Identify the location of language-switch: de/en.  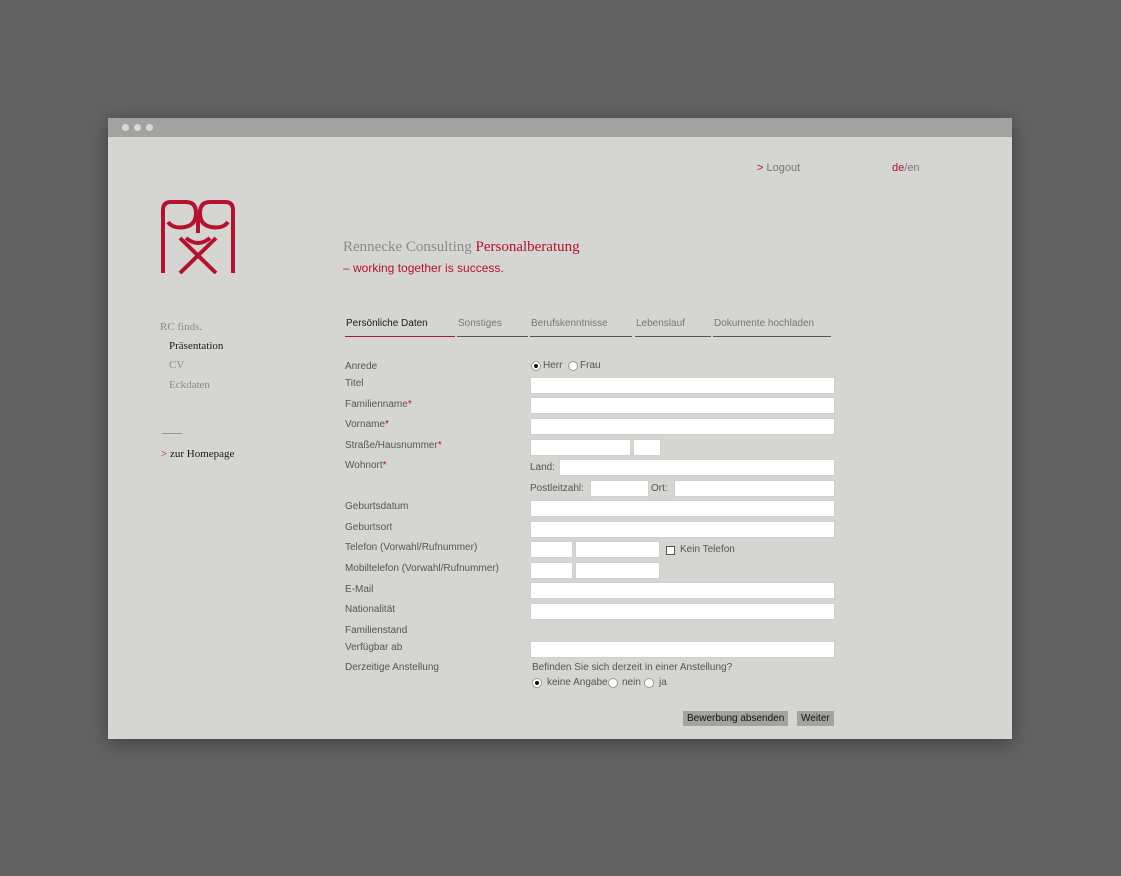
(906, 168).